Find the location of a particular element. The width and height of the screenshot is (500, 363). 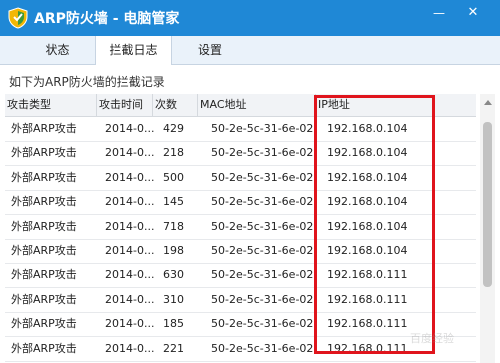

cell-count: 218 is located at coordinates (173, 153).